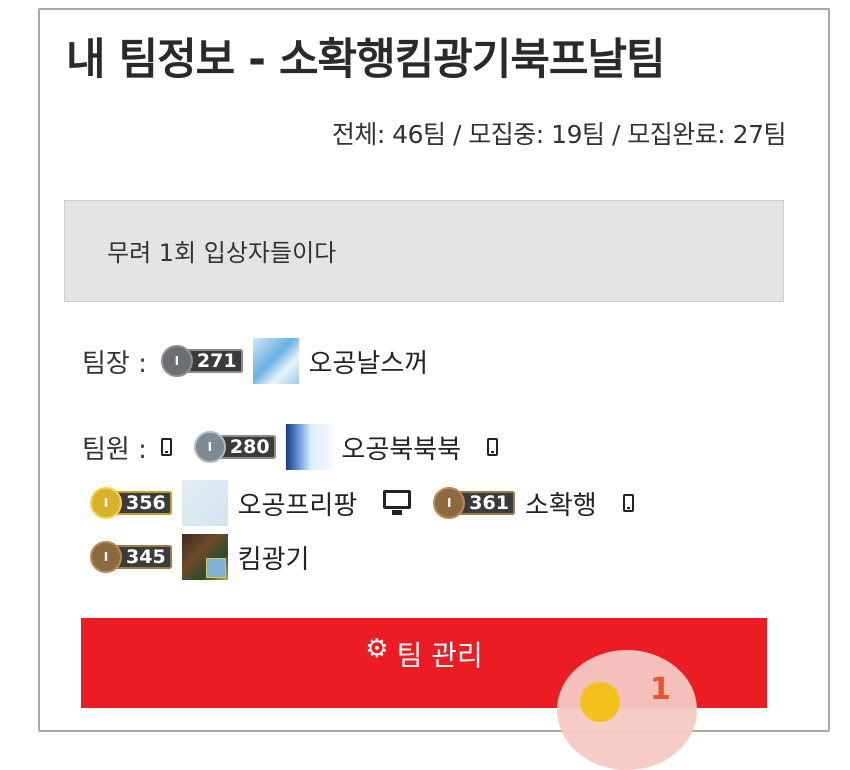  What do you see at coordinates (234, 447) in the screenshot?
I see `level-badge: I 280` at bounding box center [234, 447].